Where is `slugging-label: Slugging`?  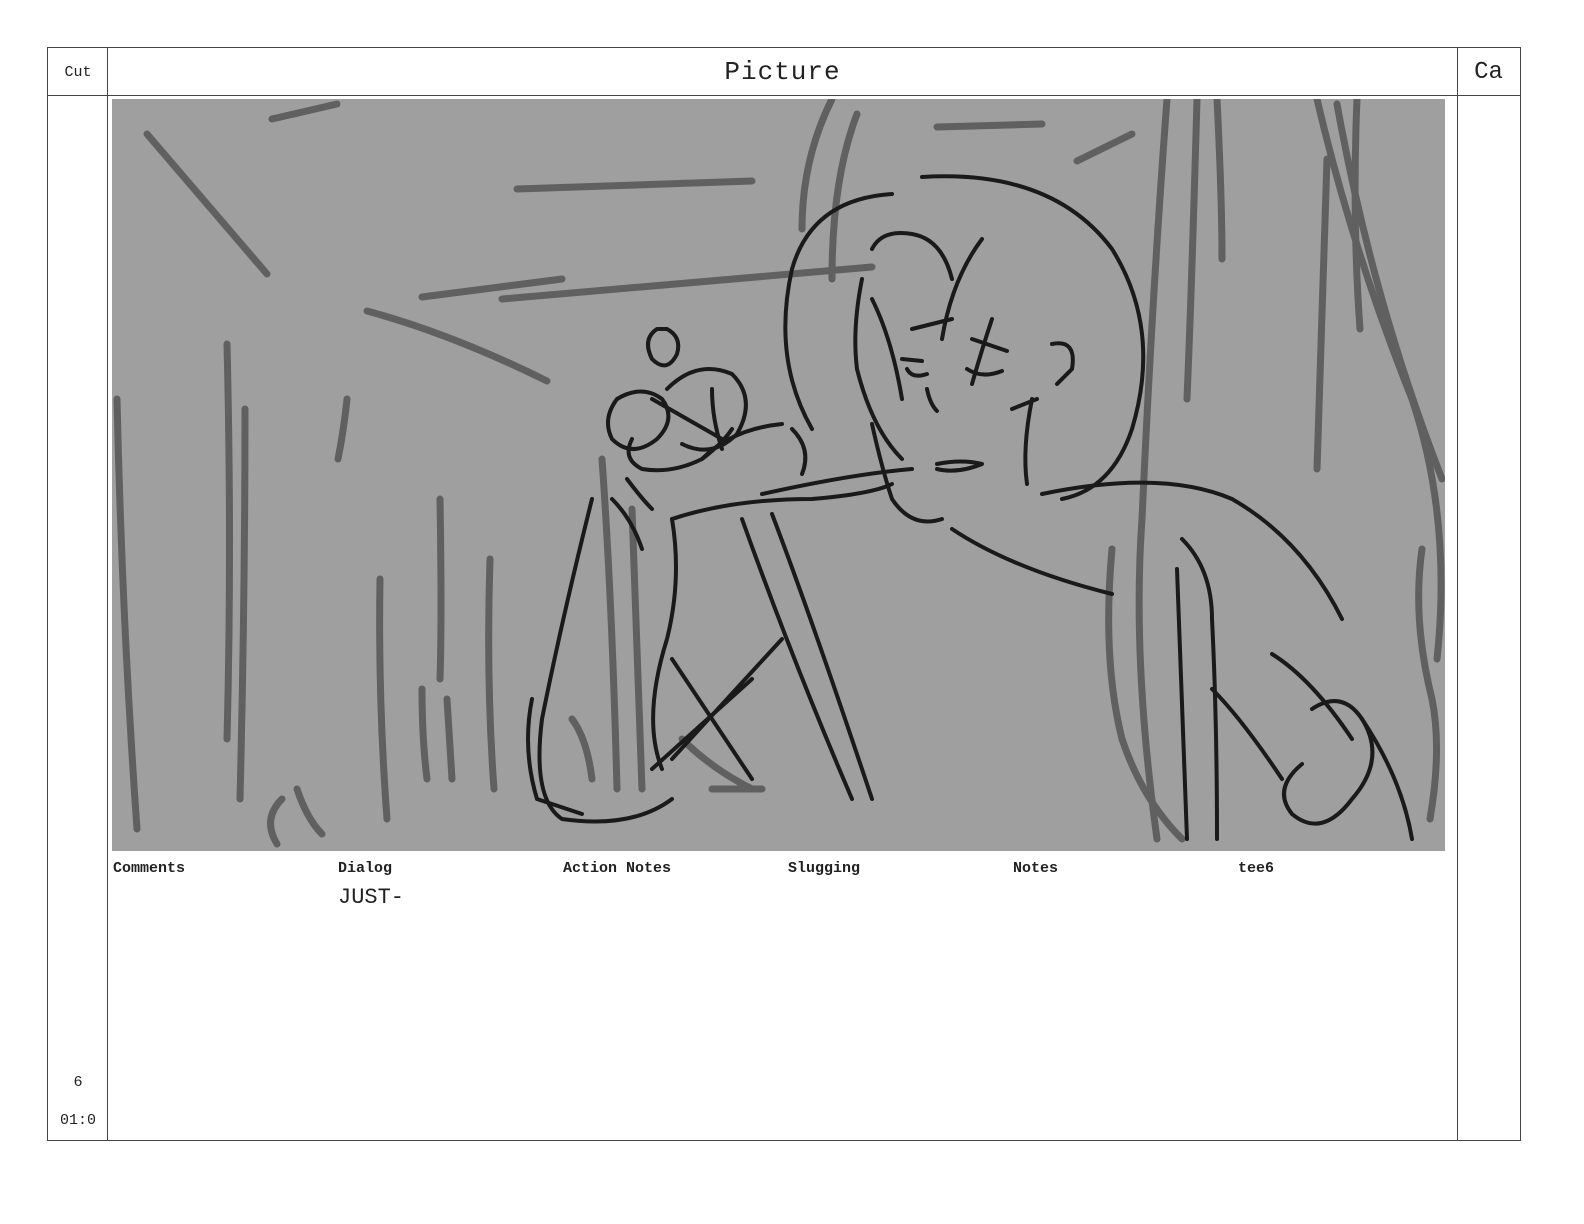
slugging-label: Slugging is located at coordinates (824, 868).